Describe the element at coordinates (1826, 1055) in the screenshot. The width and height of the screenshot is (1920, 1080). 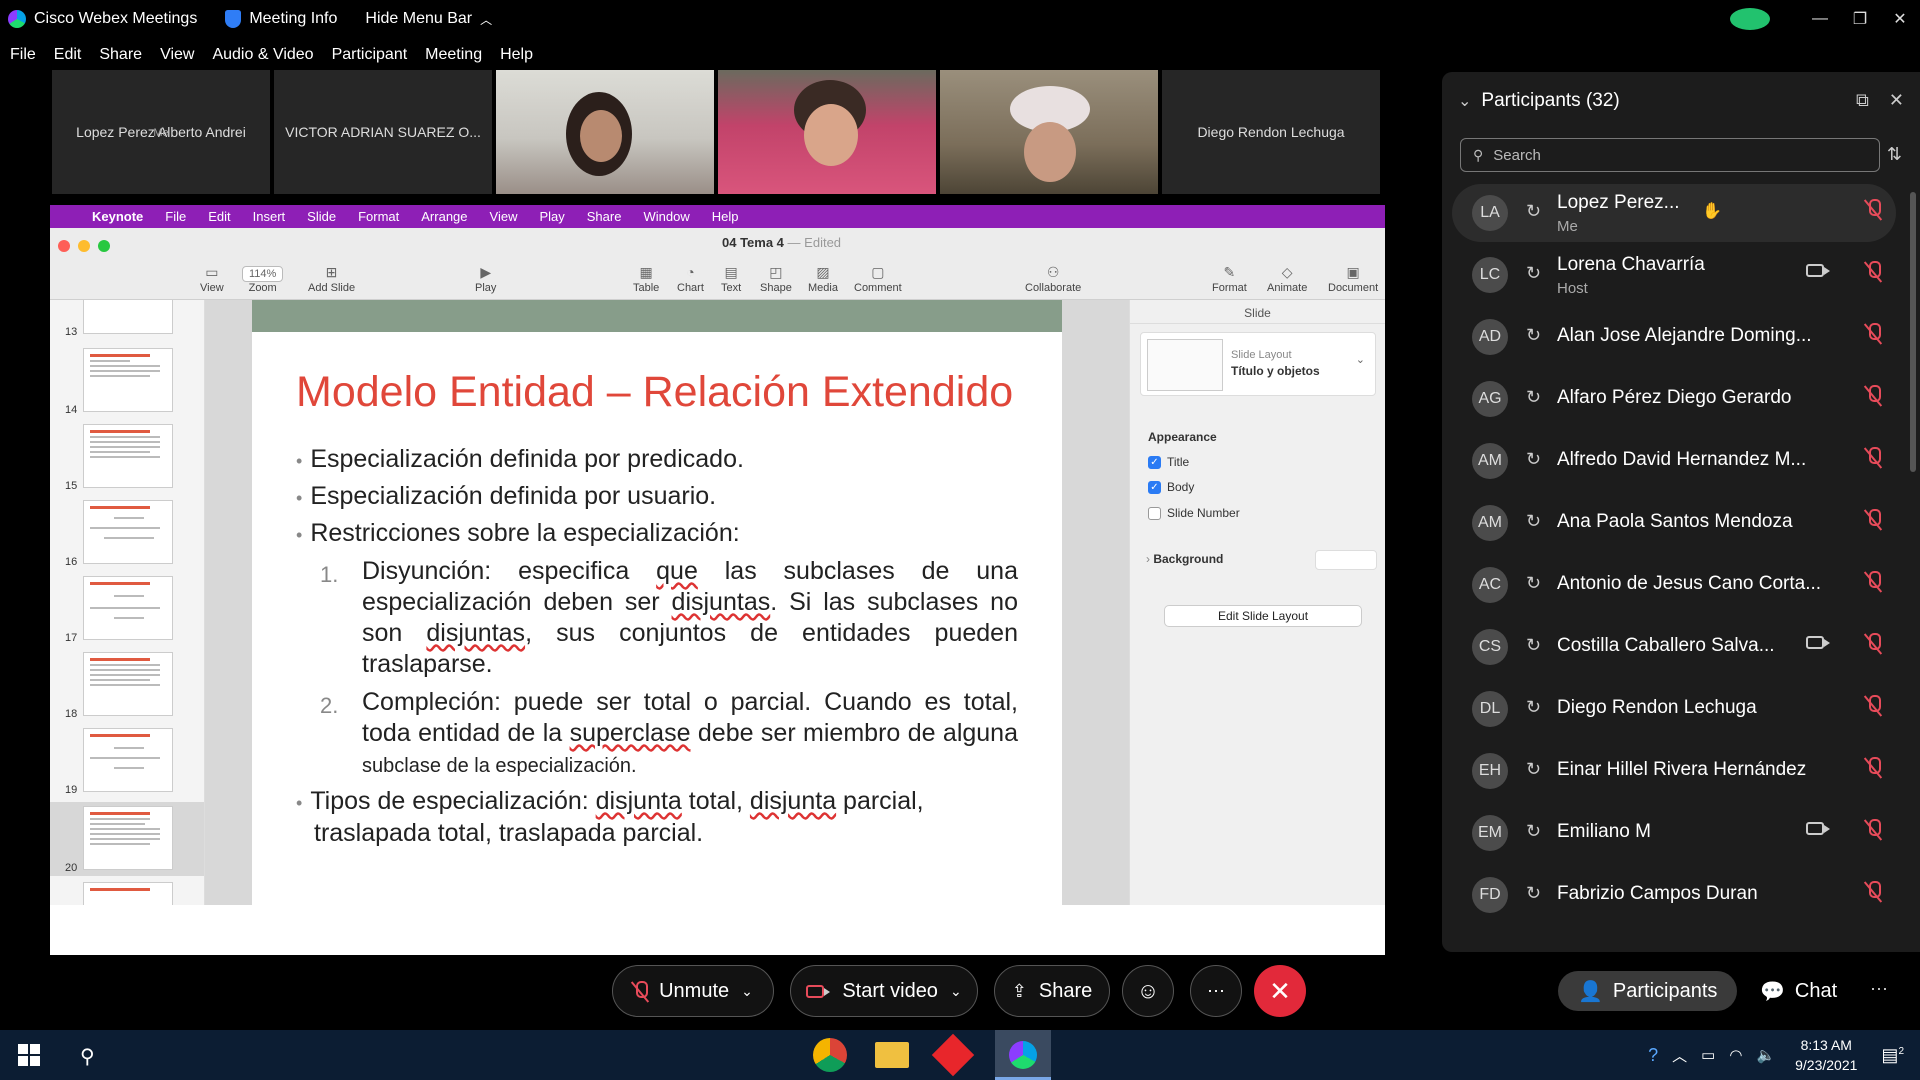
I see `clock: 8:13 AM 9/23/2021` at that location.